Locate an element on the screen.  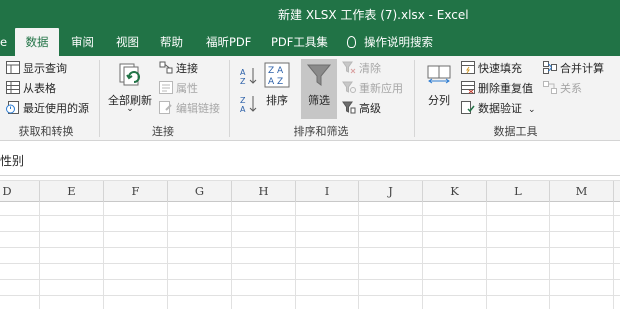
tab-help: 帮助 is located at coordinates (171, 42).